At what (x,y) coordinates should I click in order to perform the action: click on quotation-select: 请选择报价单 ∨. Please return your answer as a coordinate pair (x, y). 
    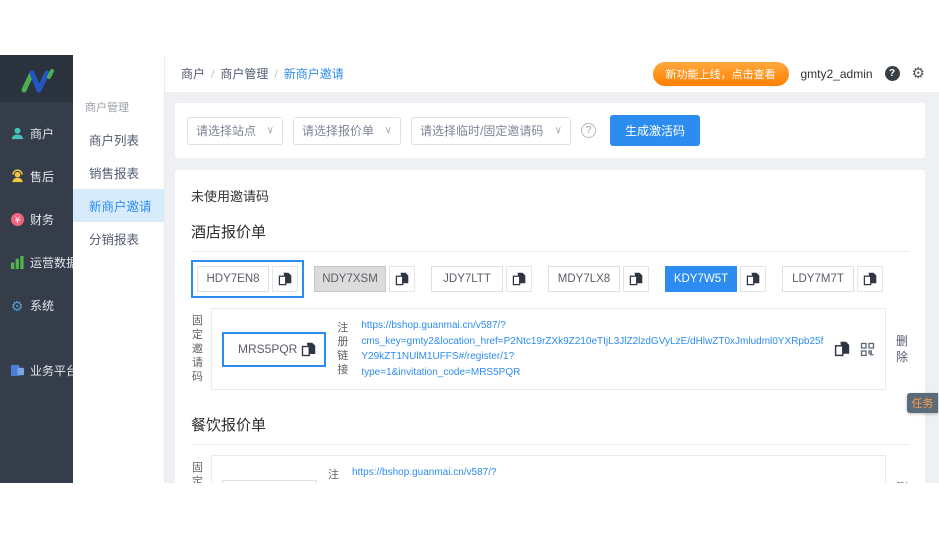
    Looking at the image, I should click on (347, 130).